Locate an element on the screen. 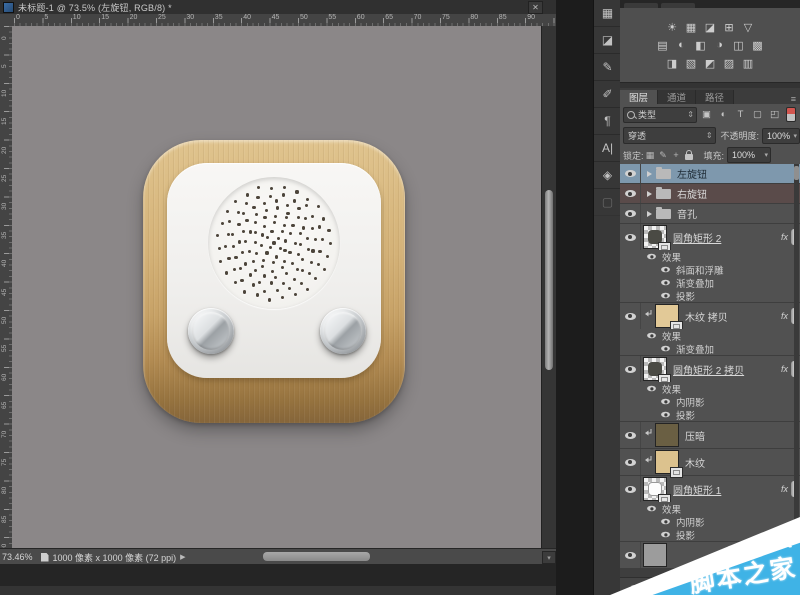 Image resolution: width=800 pixels, height=595 pixels. color-lookup-icon: ▩ is located at coordinates (757, 45).